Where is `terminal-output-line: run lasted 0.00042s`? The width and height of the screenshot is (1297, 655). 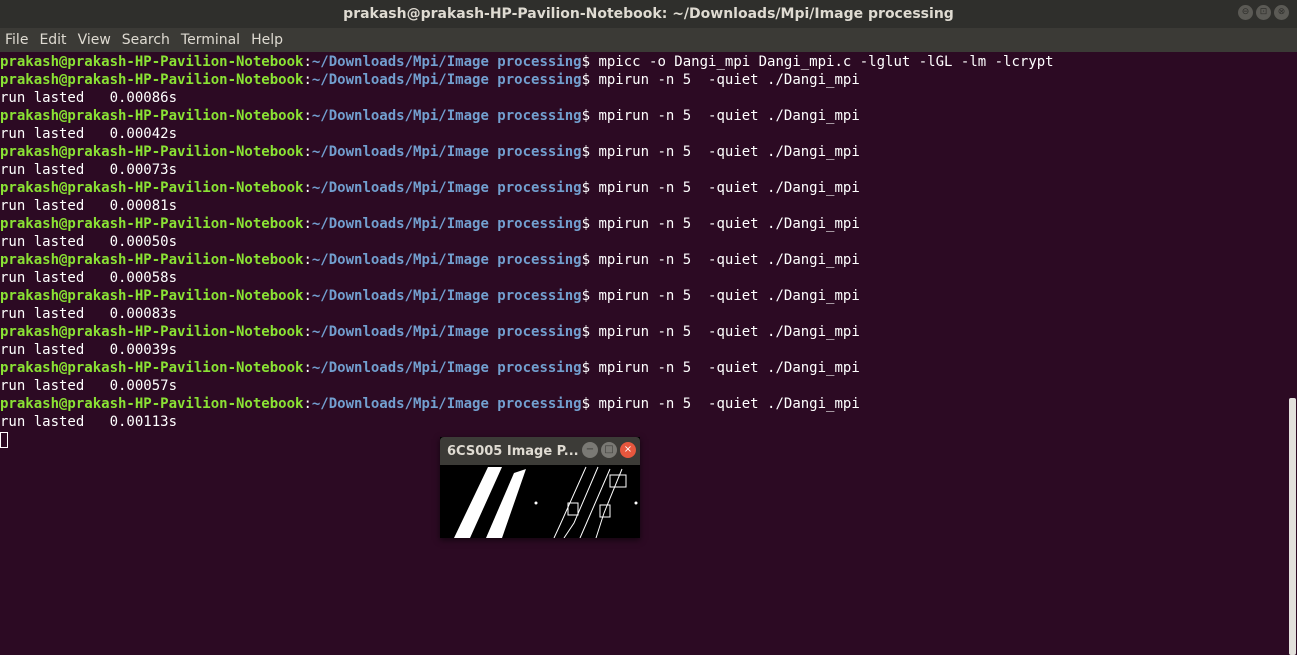 terminal-output-line: run lasted 0.00042s is located at coordinates (89, 134).